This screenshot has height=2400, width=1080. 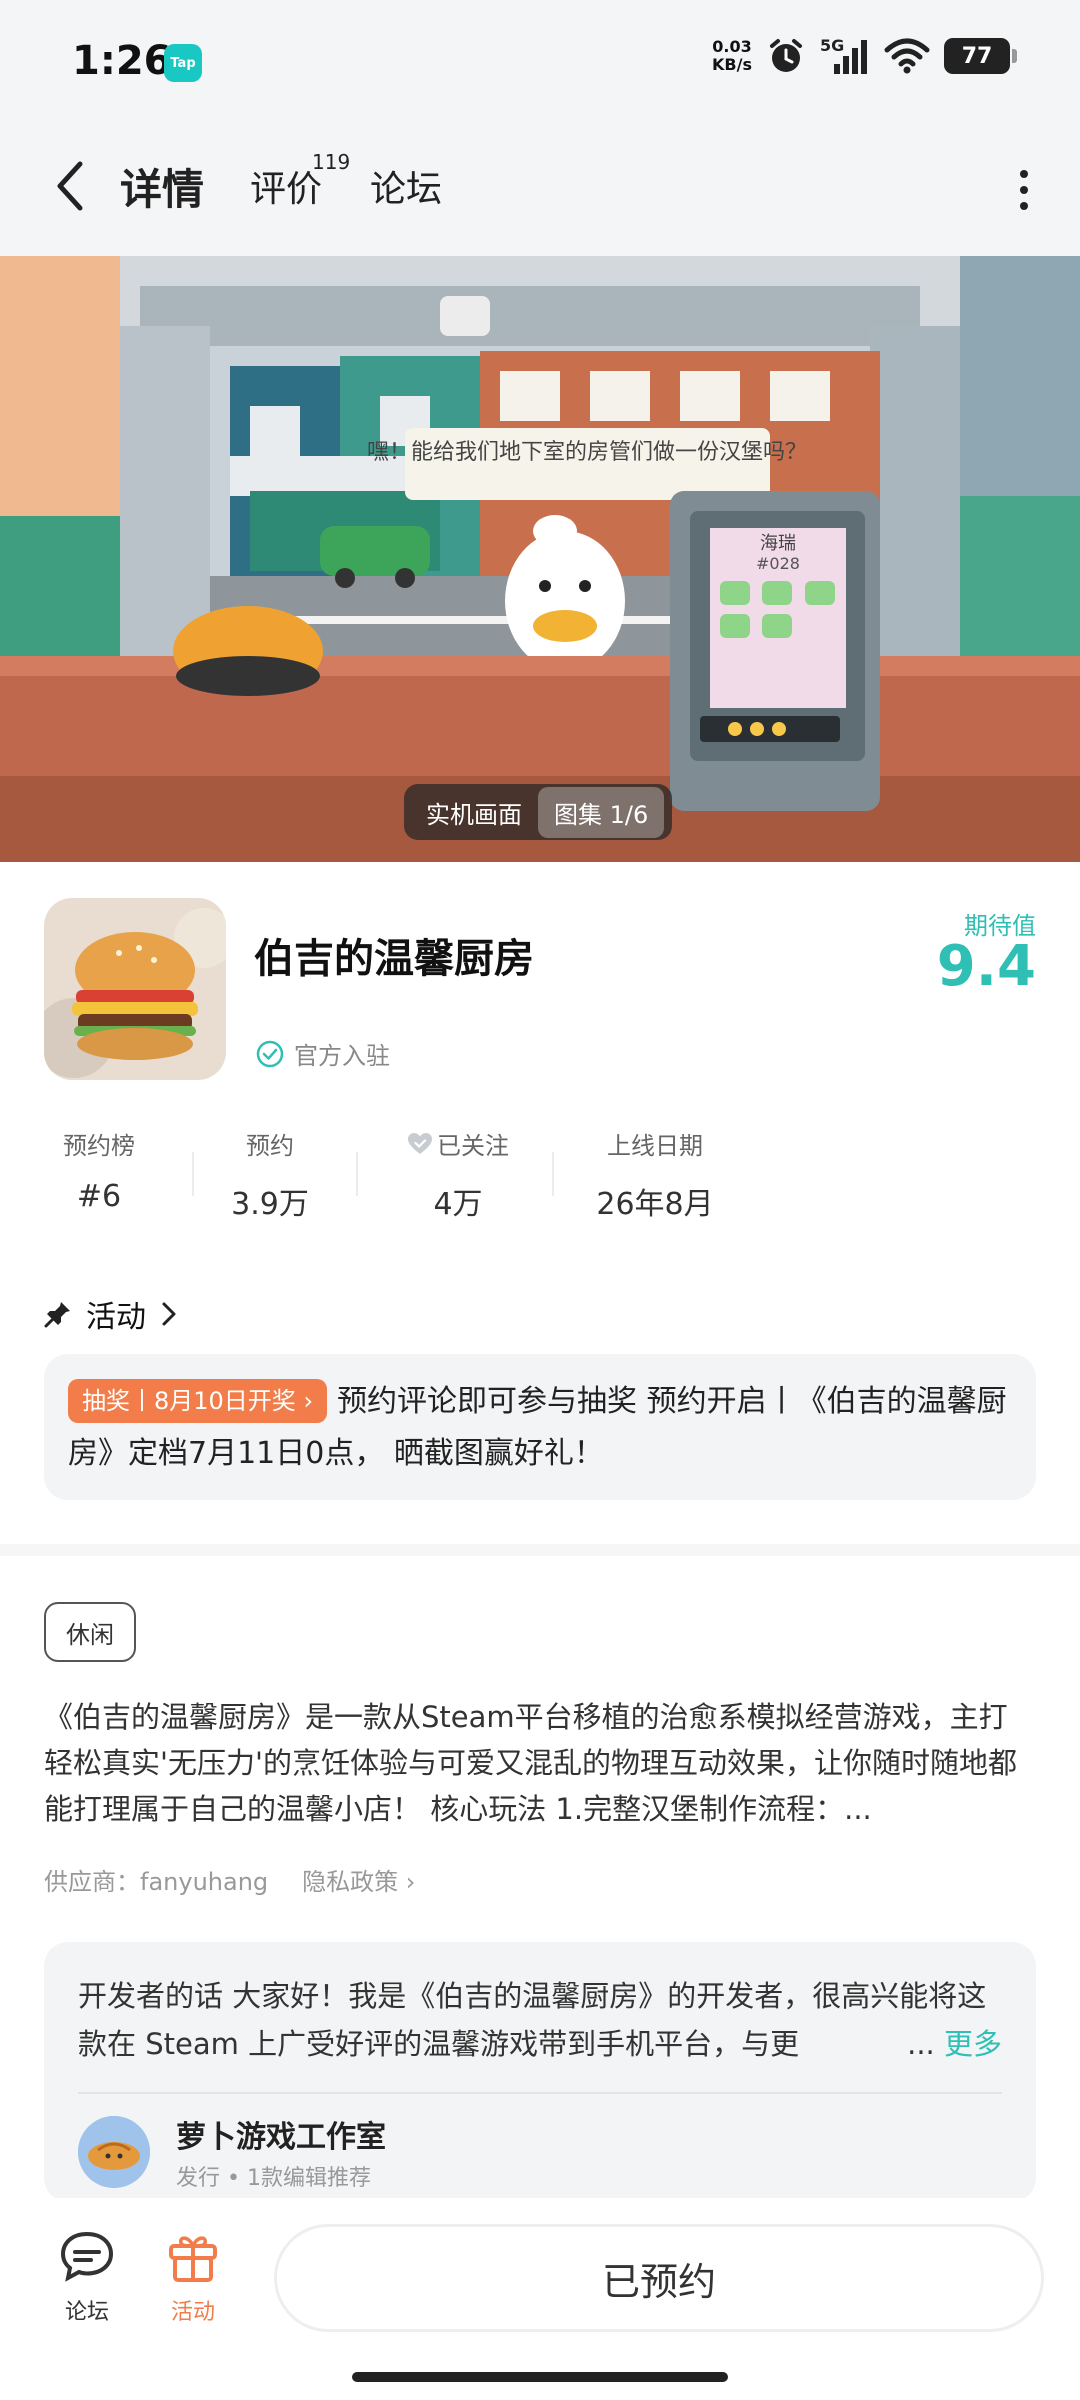 I want to click on lottery-tag-label: 抽奖丨8月10日开奖, so click(x=189, y=1401).